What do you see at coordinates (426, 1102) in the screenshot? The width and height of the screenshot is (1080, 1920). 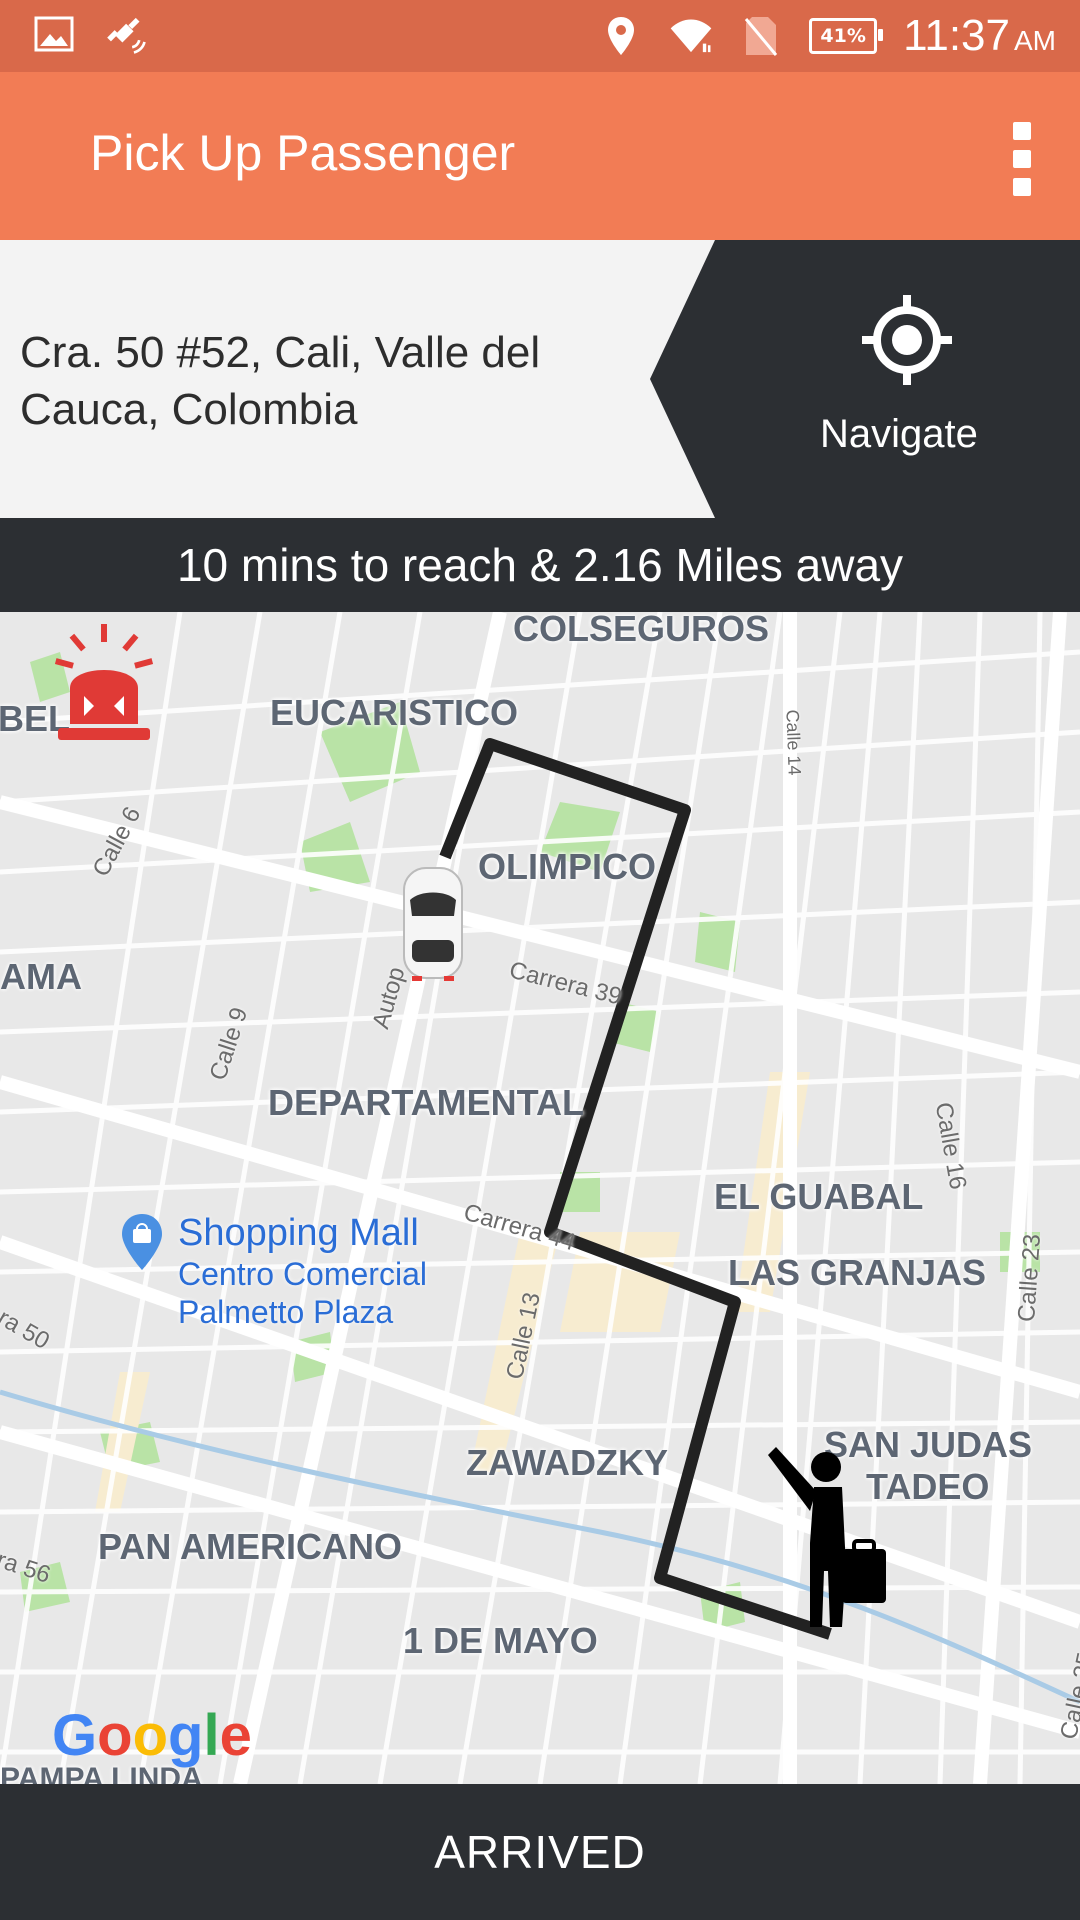 I see `map-label-departamental: DEPARTAMENTAL` at bounding box center [426, 1102].